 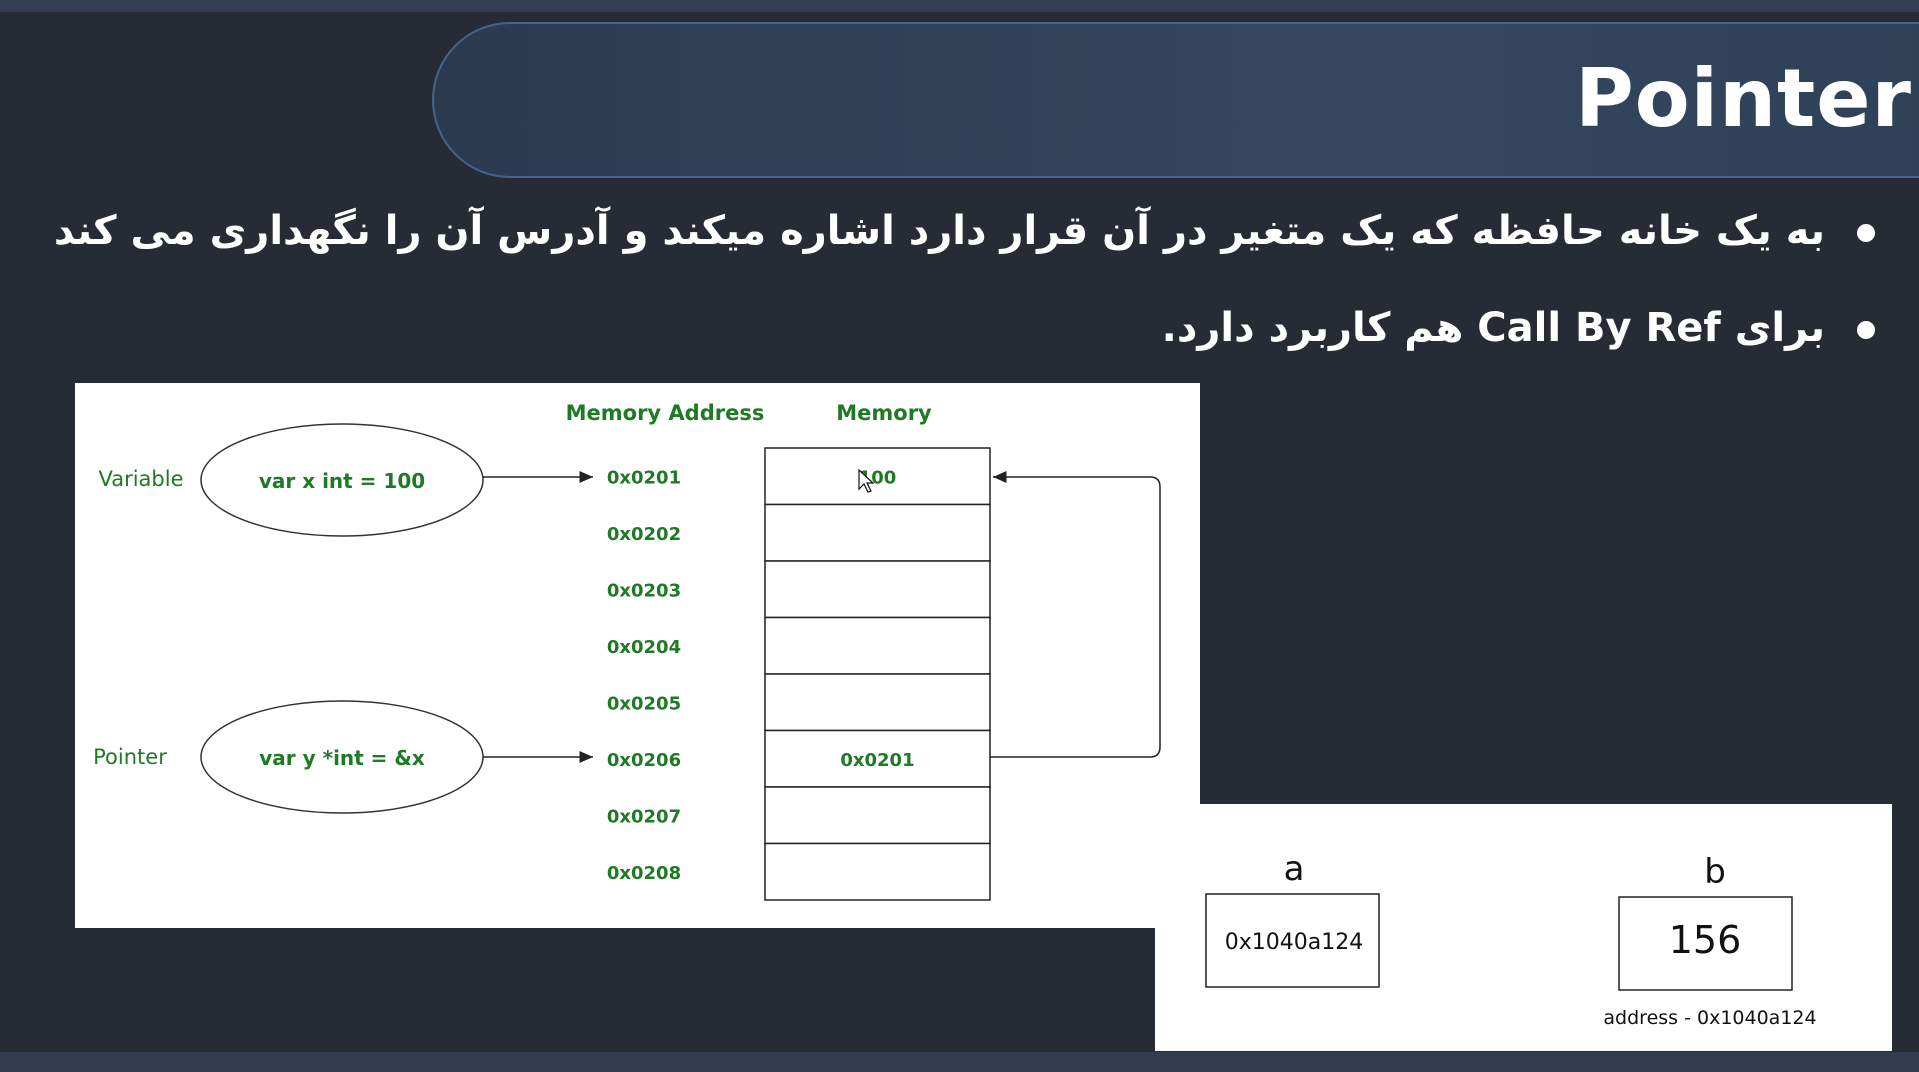 I want to click on memory-cell-value-6: 0x0201, so click(x=877, y=760).